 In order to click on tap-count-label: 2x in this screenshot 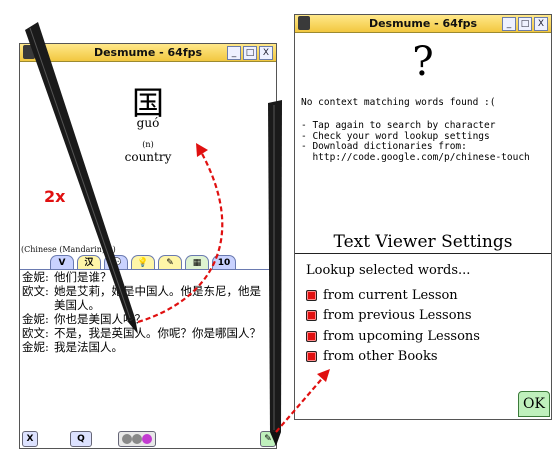, I will do `click(55, 196)`.